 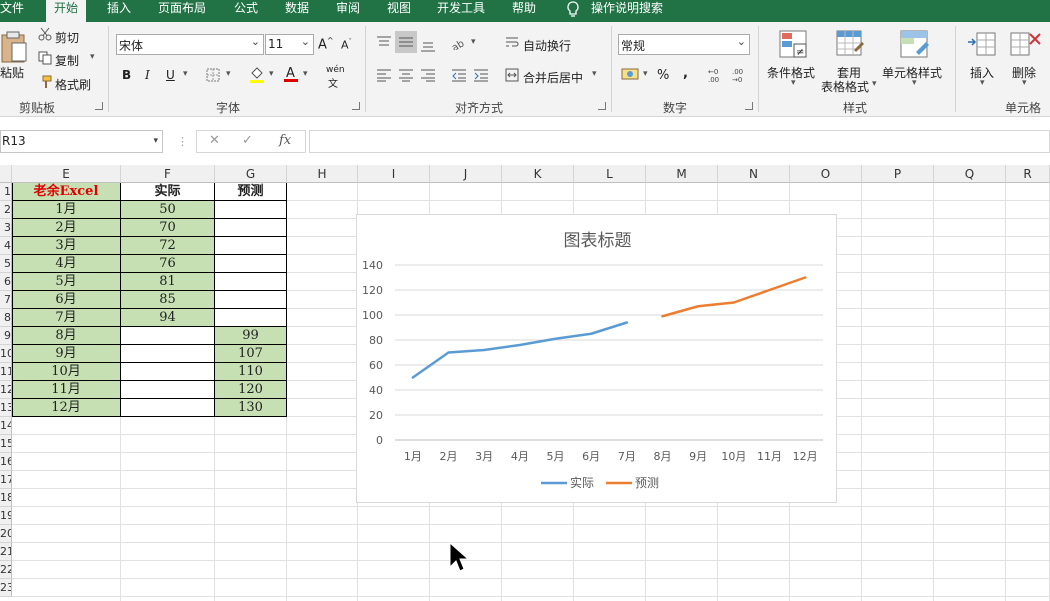 I want to click on table-cell-month: 5月, so click(x=66, y=282).